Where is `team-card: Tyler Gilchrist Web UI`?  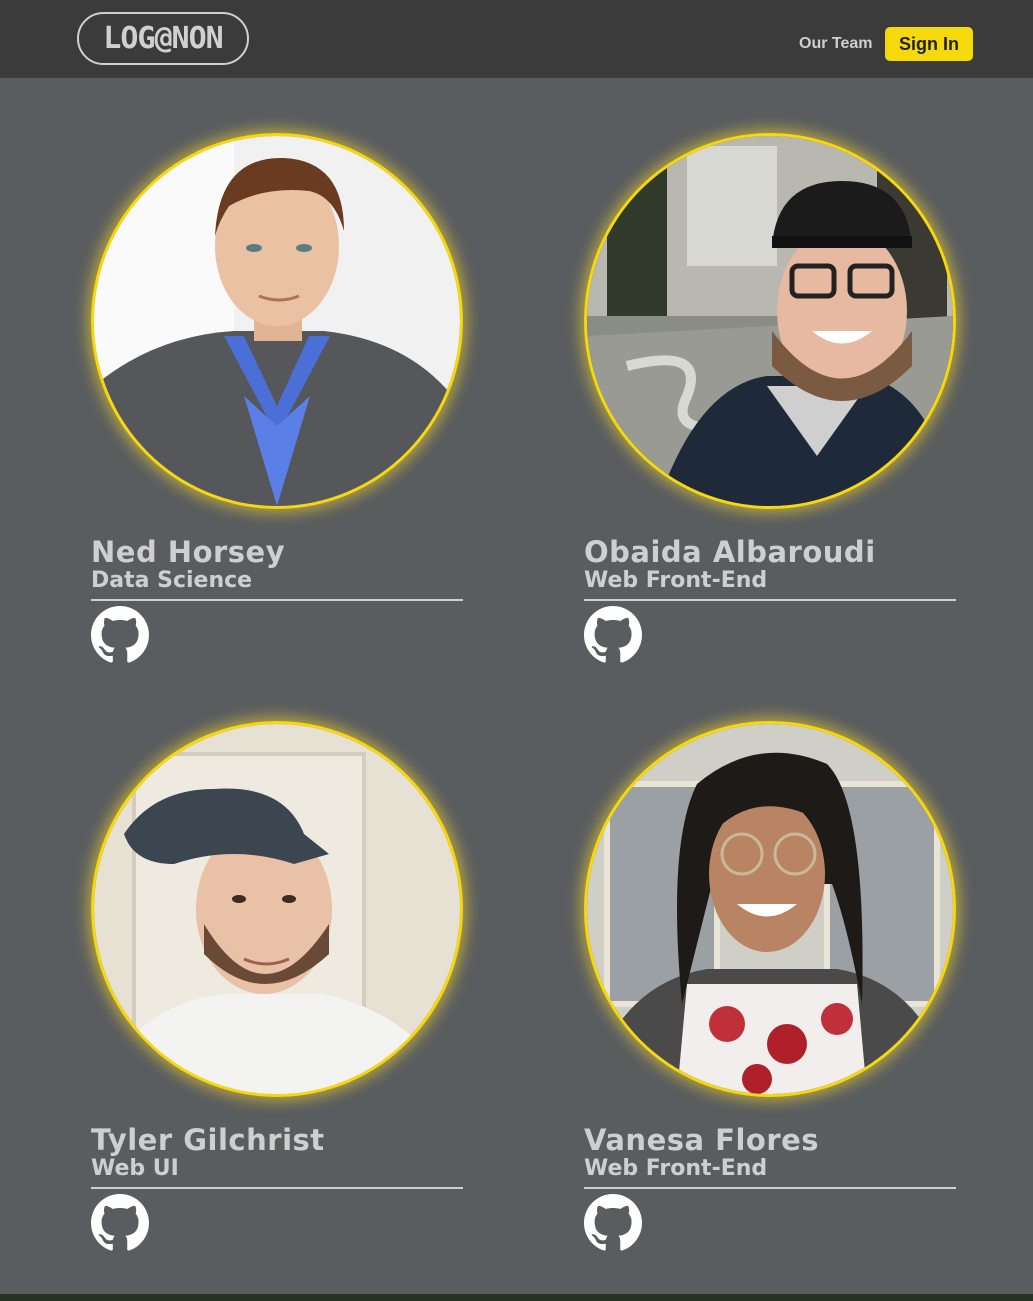 team-card: Tyler Gilchrist Web UI is located at coordinates (277, 991).